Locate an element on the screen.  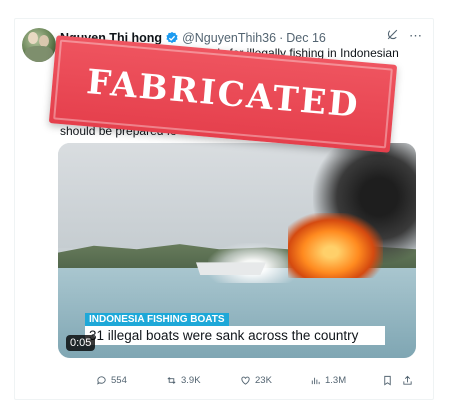
reply-button: 554 is located at coordinates (111, 380).